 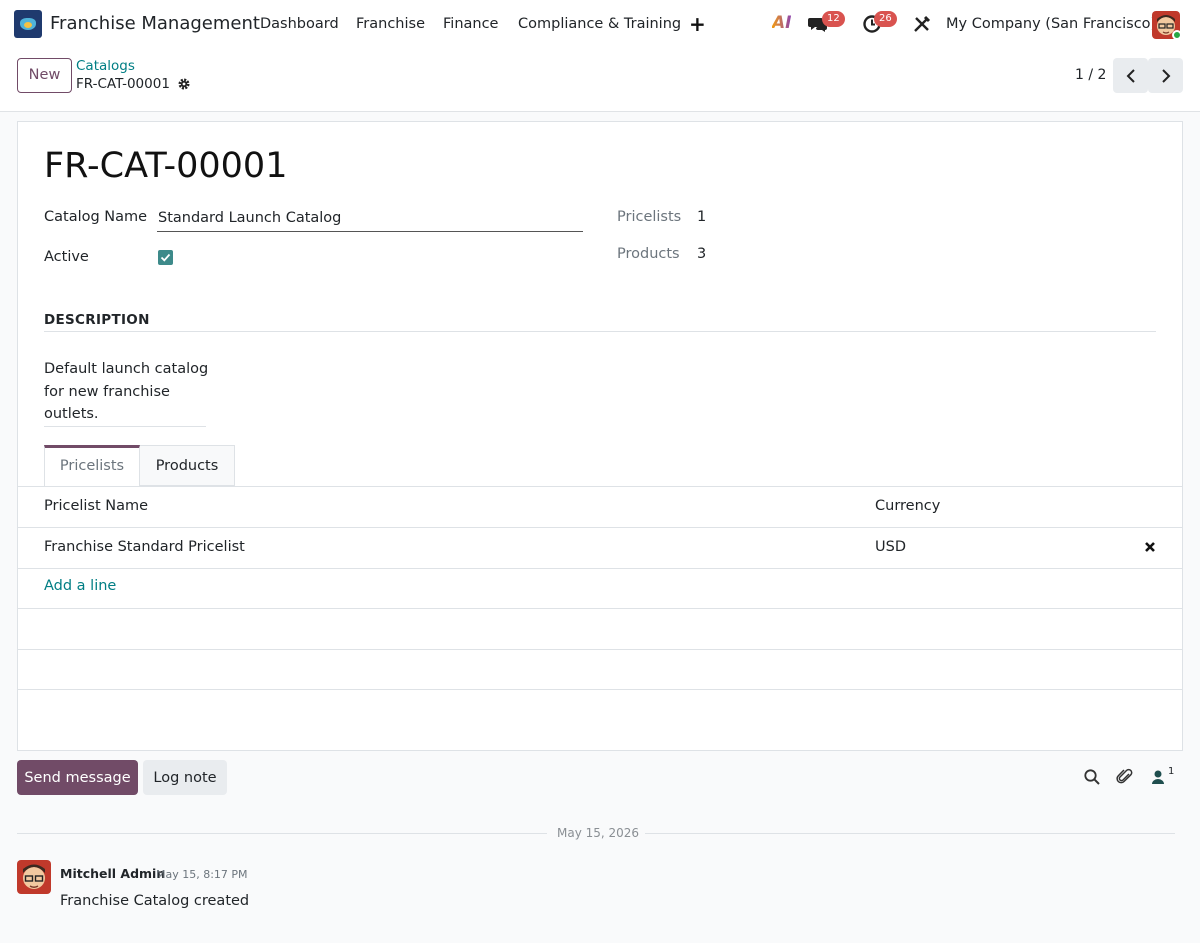 I want to click on delete-row-icon, so click(x=1150, y=547).